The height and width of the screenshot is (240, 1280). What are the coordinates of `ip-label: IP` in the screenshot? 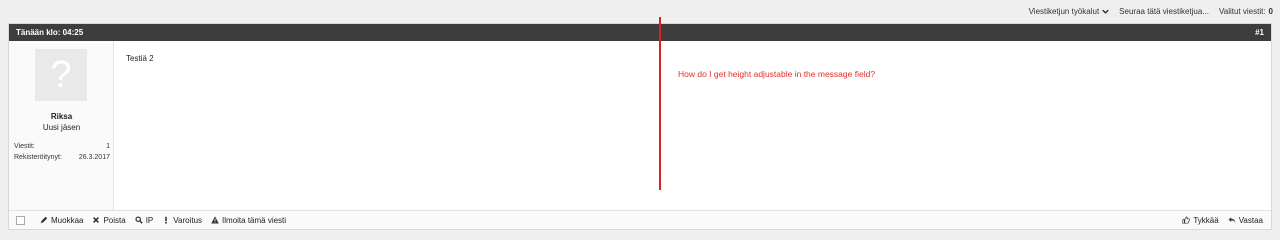 It's located at (149, 220).